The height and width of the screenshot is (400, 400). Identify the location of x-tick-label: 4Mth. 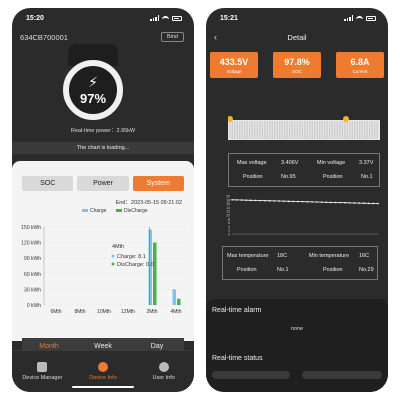
(175, 312).